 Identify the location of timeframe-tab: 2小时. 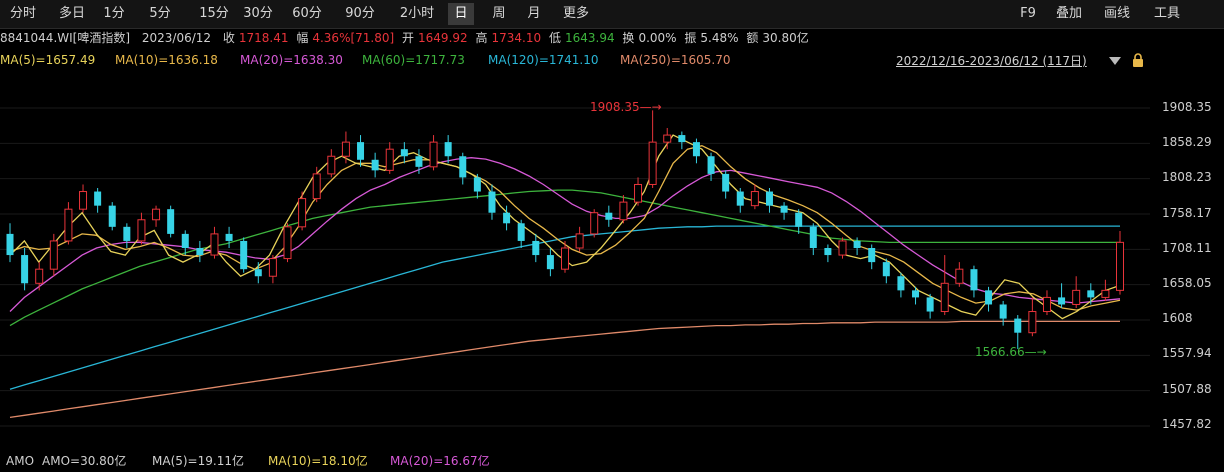
(417, 14).